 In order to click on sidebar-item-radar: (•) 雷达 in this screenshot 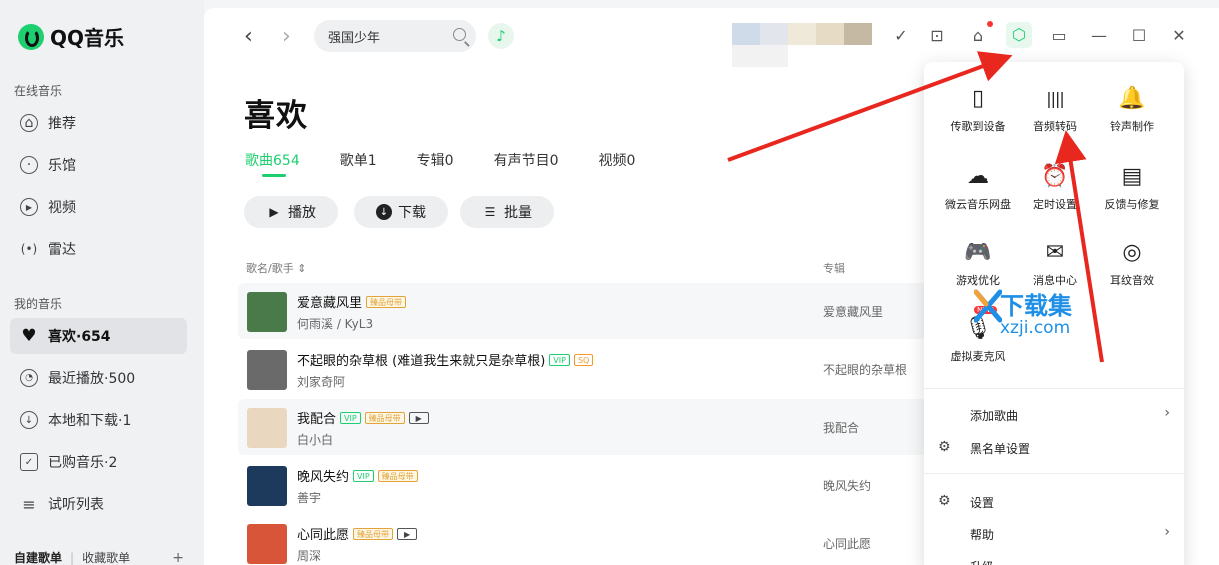, I will do `click(98, 249)`.